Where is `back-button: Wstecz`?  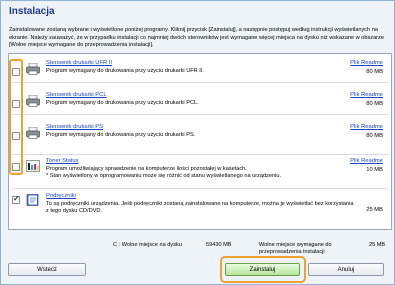
back-button: Wstecz is located at coordinates (47, 269).